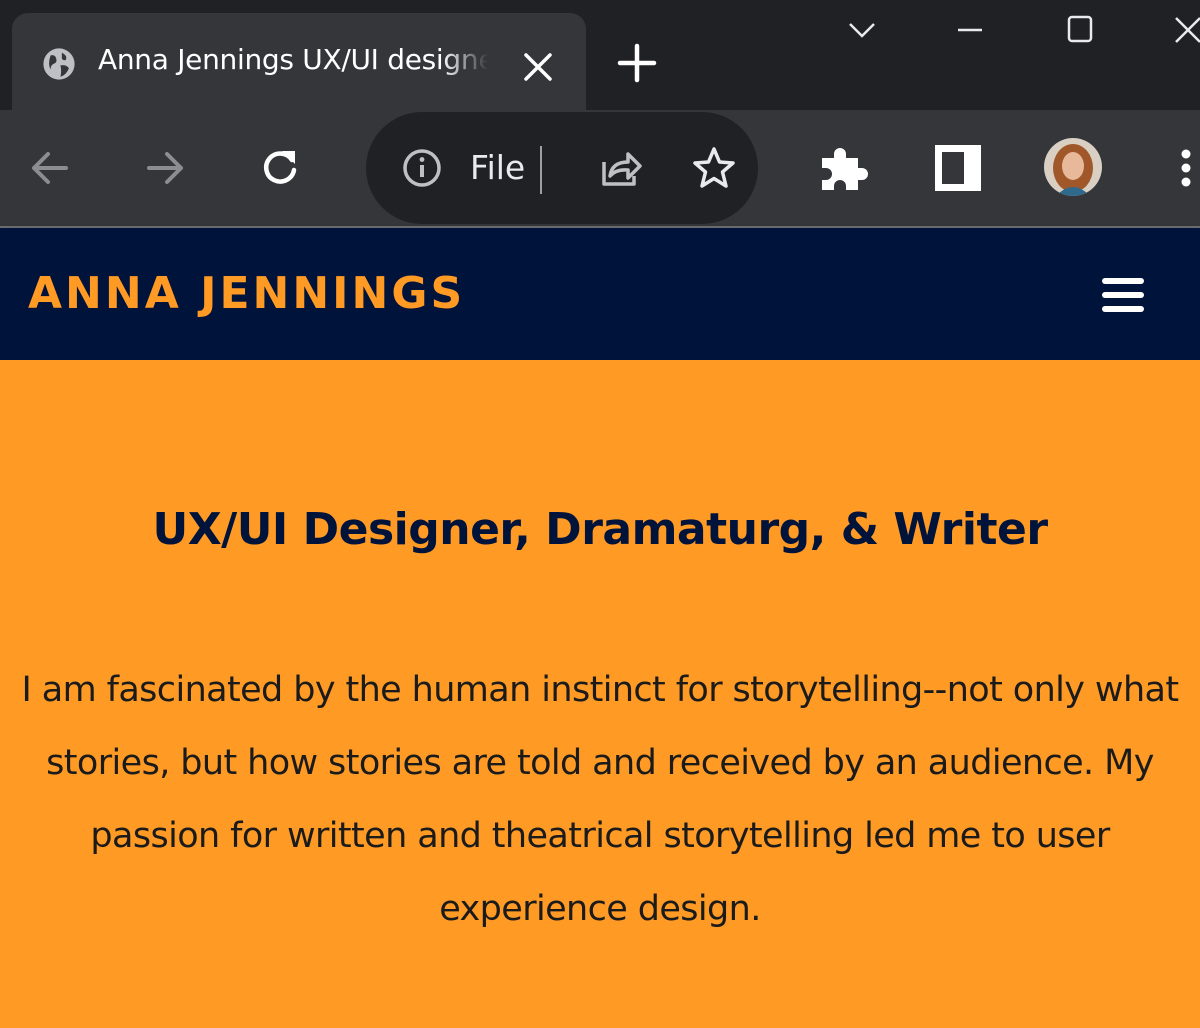 This screenshot has width=1200, height=1028. Describe the element at coordinates (714, 168) in the screenshot. I see `star-icon` at that location.